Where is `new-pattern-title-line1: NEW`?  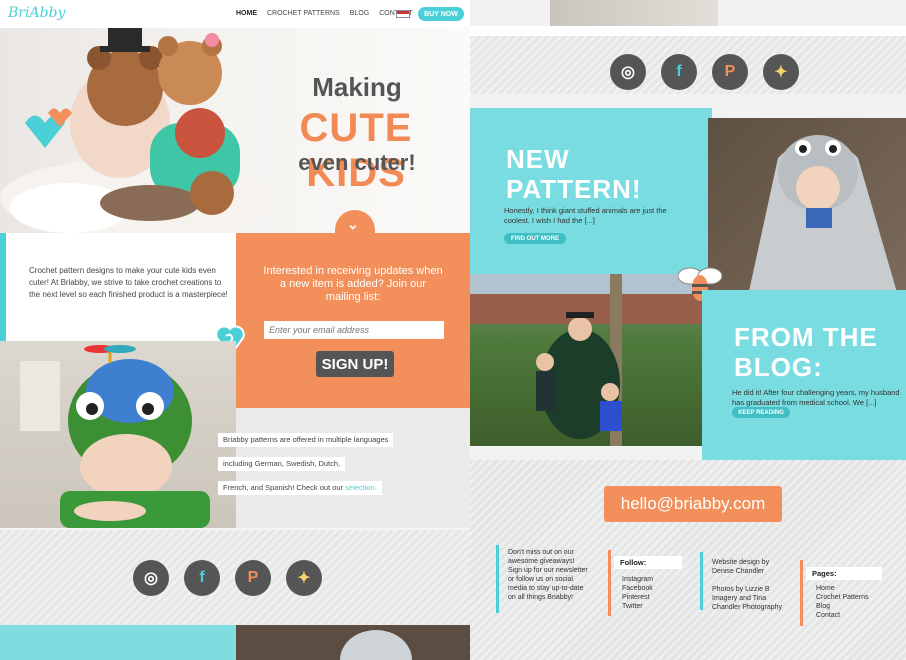 new-pattern-title-line1: NEW is located at coordinates (538, 159).